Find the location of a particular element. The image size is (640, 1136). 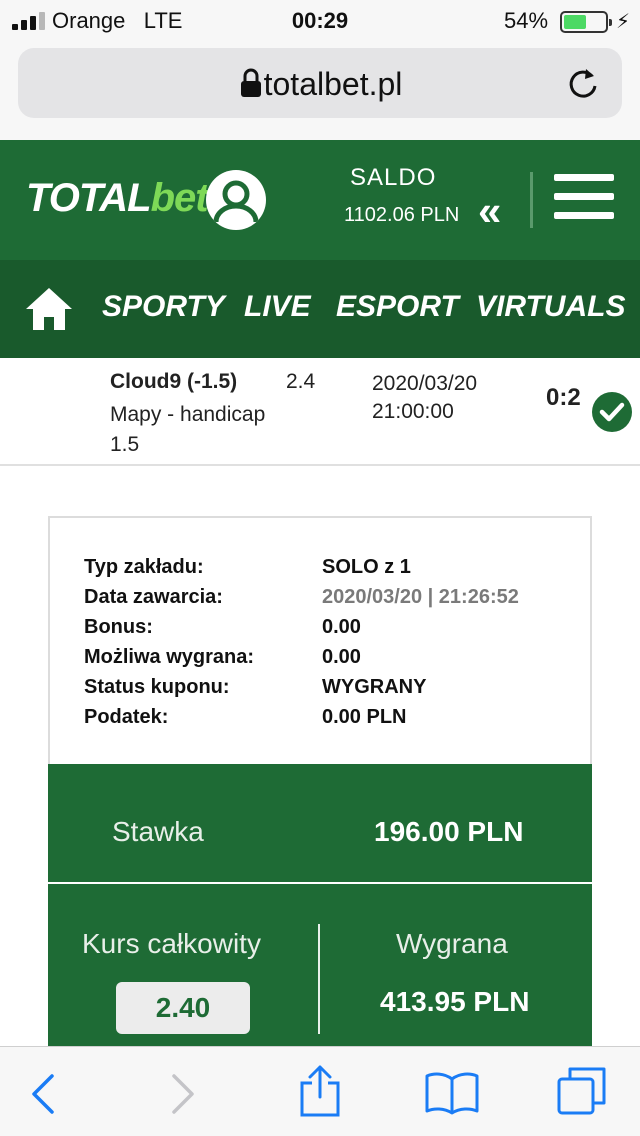

stake-value: 196.00 PLN is located at coordinates (449, 831).